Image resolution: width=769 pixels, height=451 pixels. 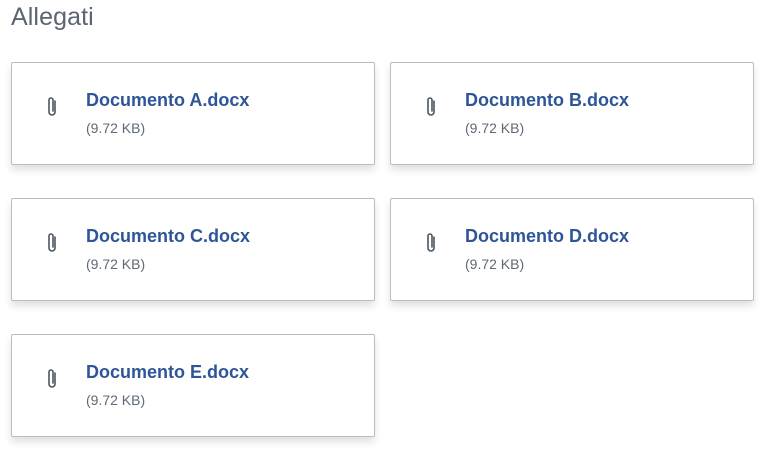 What do you see at coordinates (168, 236) in the screenshot?
I see `attachment-link: Documento C.docx` at bounding box center [168, 236].